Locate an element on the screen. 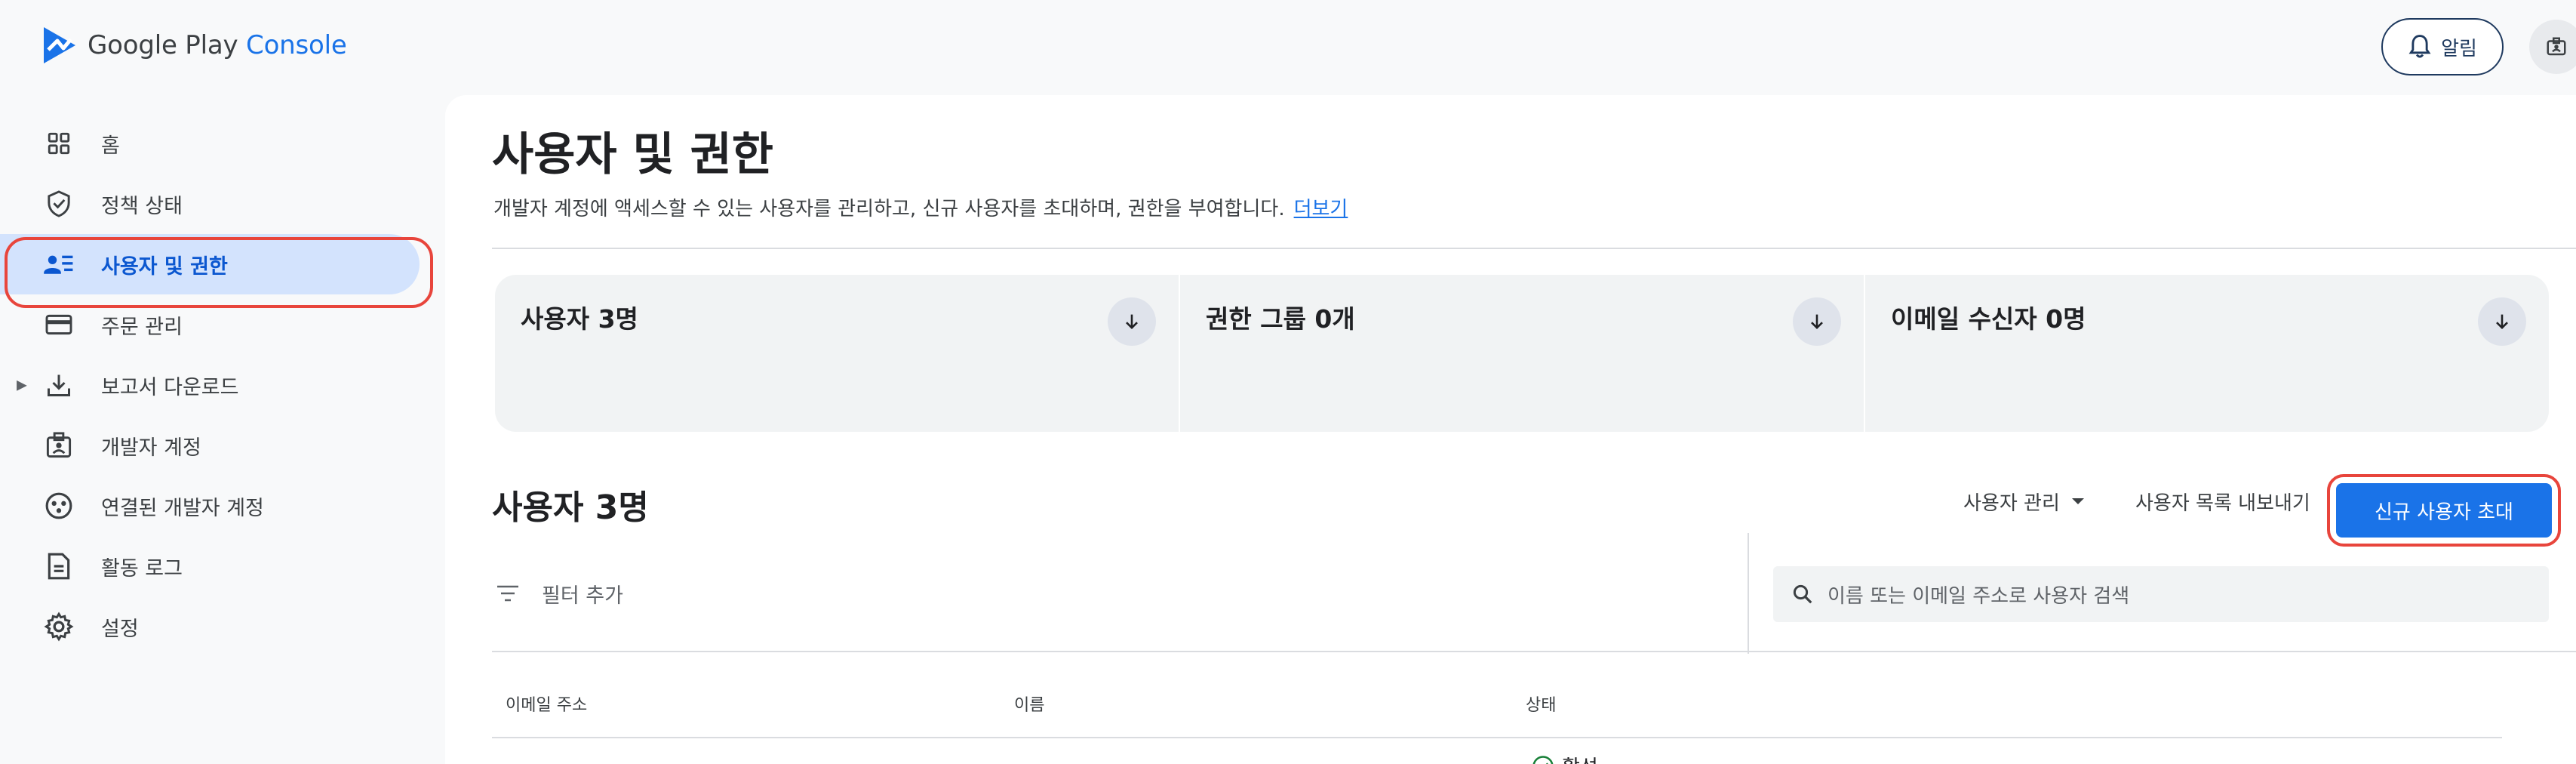 Image resolution: width=2576 pixels, height=764 pixels. column-header-email: 이메일 주소 is located at coordinates (546, 704).